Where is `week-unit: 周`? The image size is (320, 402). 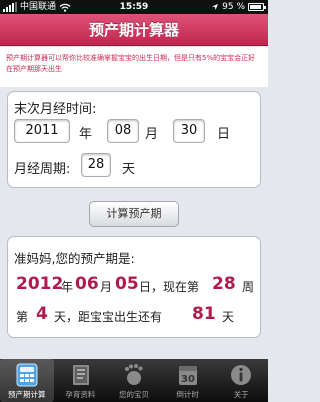 week-unit: 周 is located at coordinates (248, 287).